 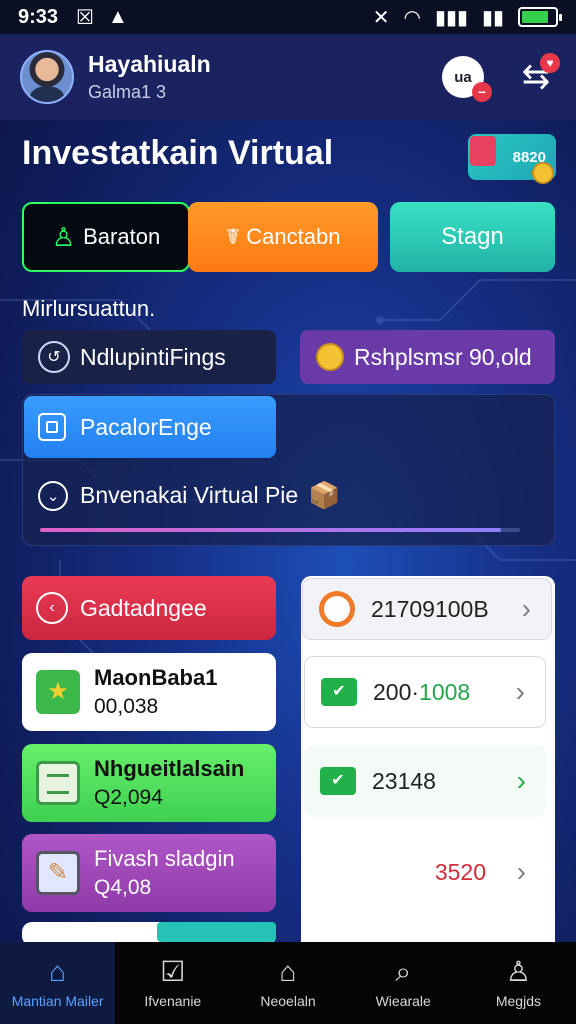 I want to click on nav-label-1: Mantian Mailer, so click(x=57, y=1001).